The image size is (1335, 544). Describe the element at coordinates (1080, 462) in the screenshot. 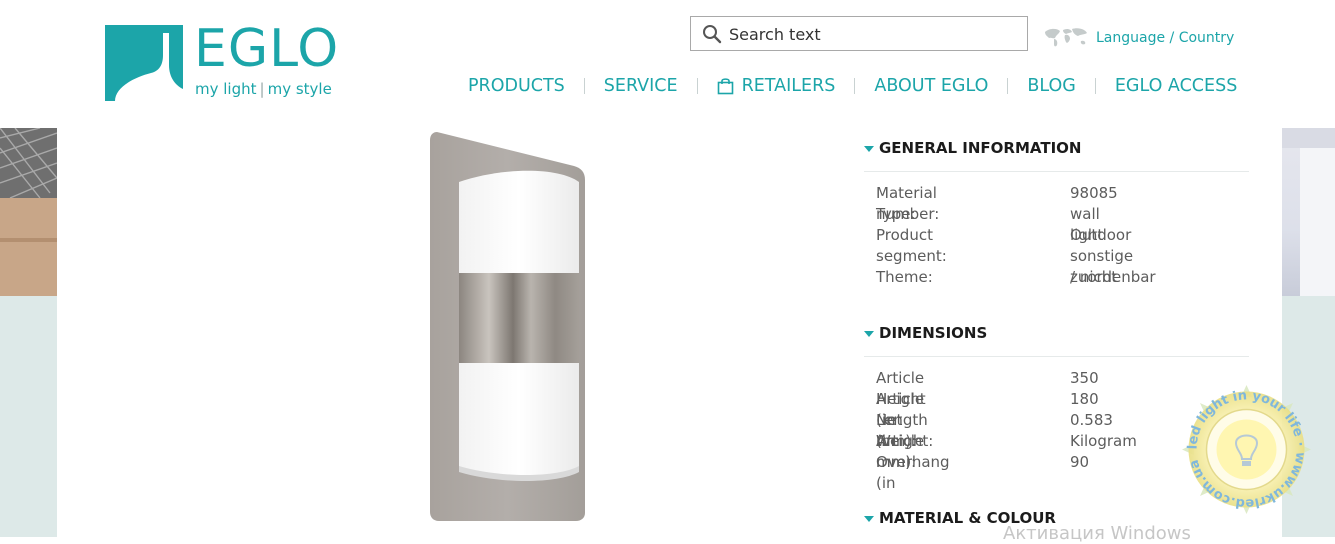

I see `info-value: 90` at that location.